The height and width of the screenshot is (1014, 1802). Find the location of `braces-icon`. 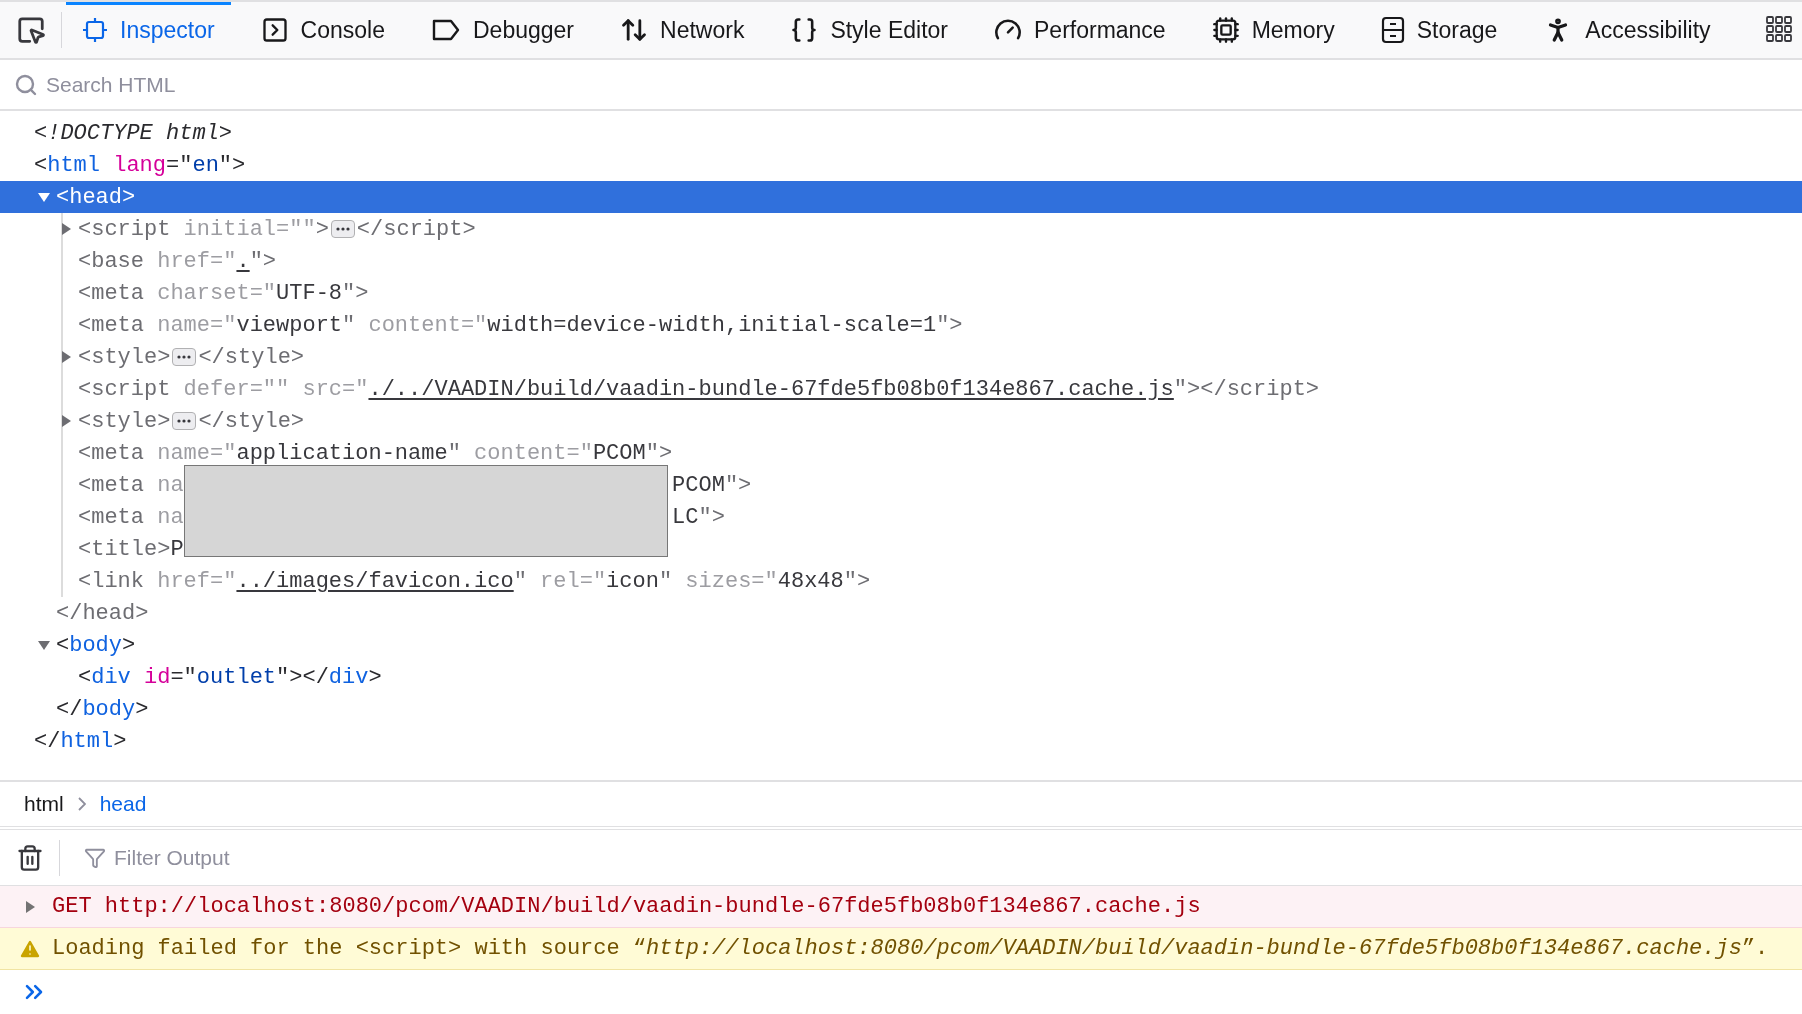

braces-icon is located at coordinates (804, 30).